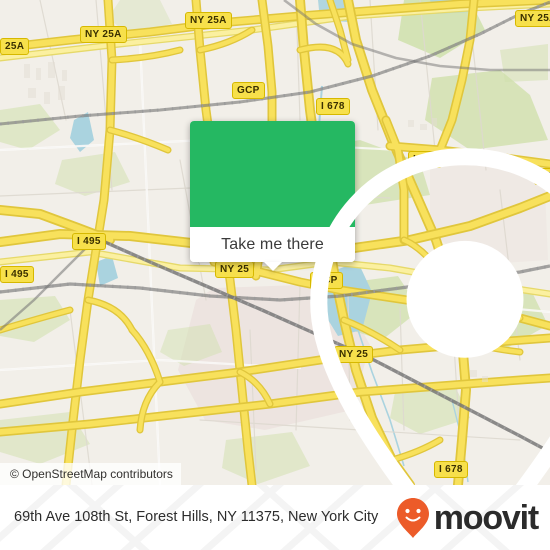 The height and width of the screenshot is (550, 550). Describe the element at coordinates (272, 245) in the screenshot. I see `take-me-there-button: Take me there` at that location.